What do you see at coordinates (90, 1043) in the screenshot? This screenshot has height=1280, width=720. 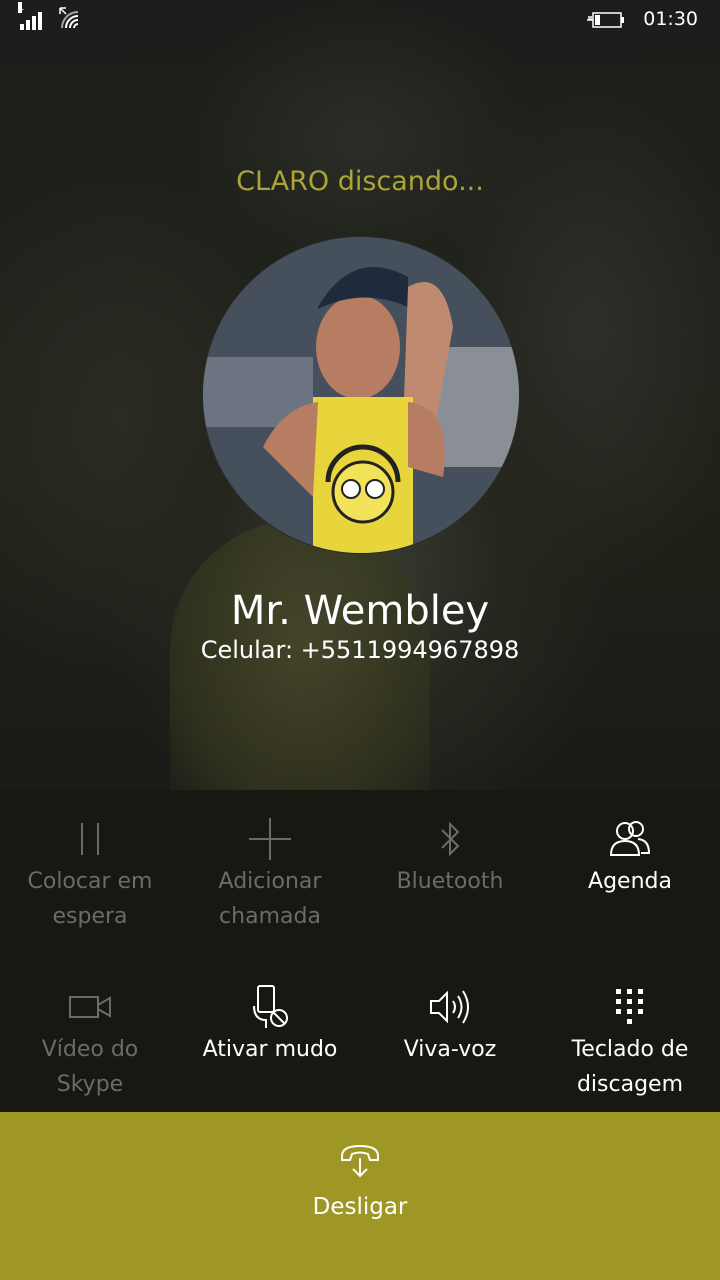 I see `skype-video-button: Vídeo do Skype` at bounding box center [90, 1043].